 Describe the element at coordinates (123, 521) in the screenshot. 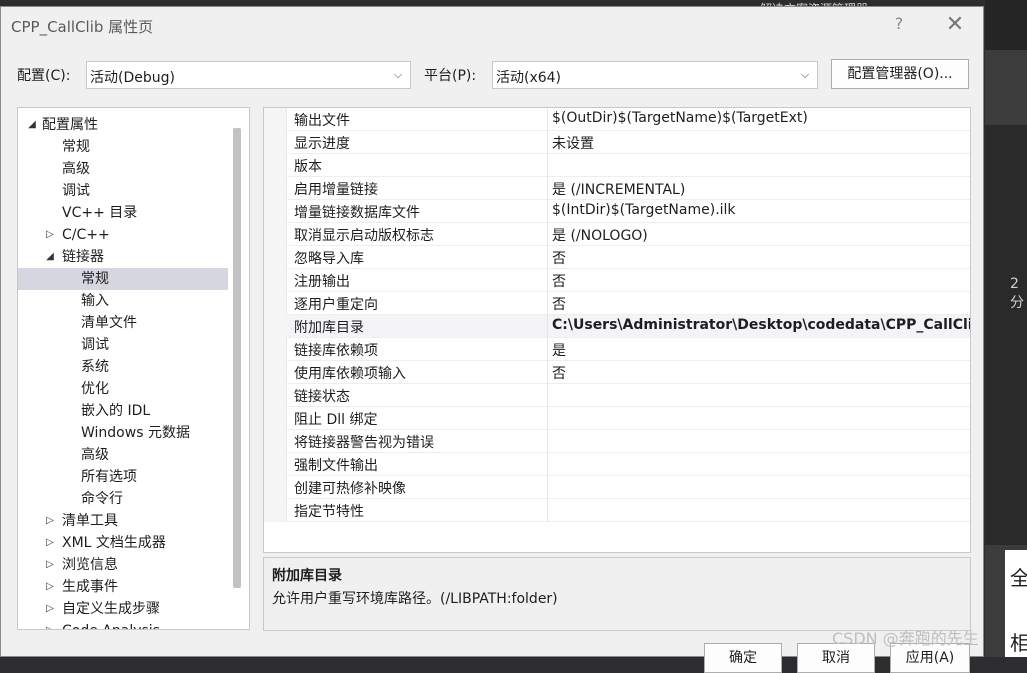

I see `tree-item: ▷ 清单工具` at that location.